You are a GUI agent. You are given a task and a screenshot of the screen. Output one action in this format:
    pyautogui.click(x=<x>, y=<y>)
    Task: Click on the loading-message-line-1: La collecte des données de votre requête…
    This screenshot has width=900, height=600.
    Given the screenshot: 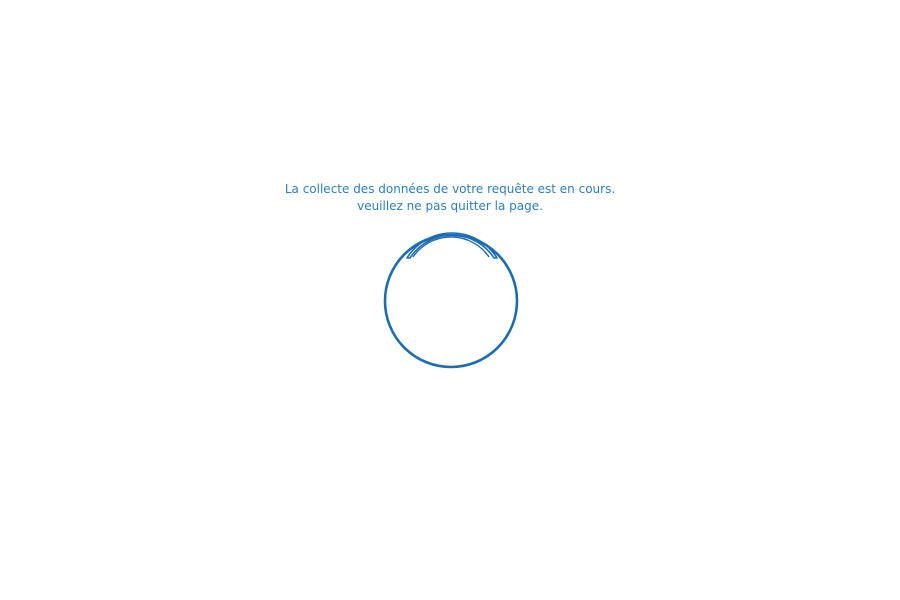 What is the action you would take?
    pyautogui.click(x=450, y=189)
    